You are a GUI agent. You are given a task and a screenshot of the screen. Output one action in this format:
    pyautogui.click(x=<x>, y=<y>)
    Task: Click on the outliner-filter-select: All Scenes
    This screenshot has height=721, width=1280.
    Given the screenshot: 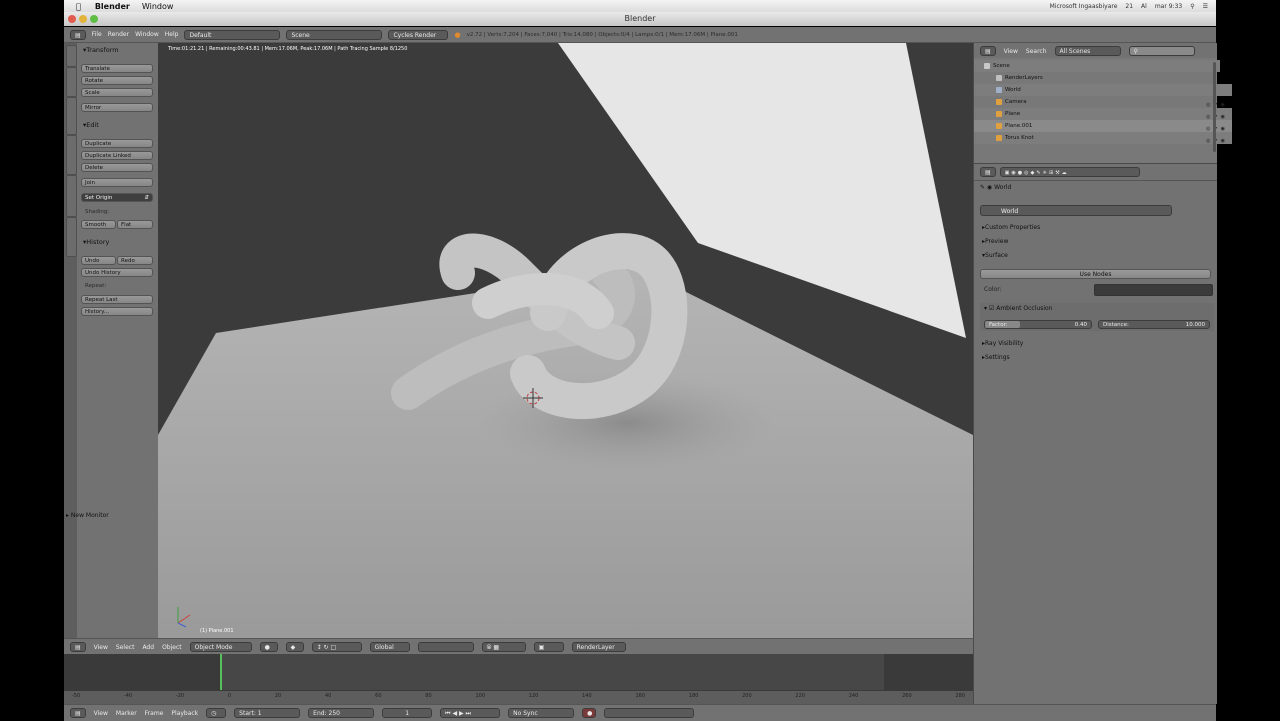 What is the action you would take?
    pyautogui.click(x=1087, y=51)
    